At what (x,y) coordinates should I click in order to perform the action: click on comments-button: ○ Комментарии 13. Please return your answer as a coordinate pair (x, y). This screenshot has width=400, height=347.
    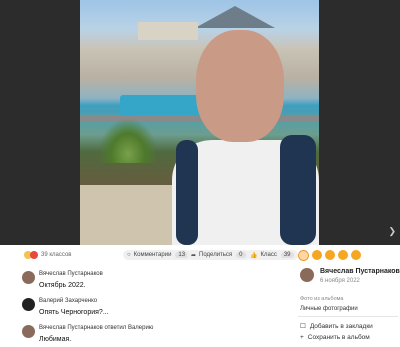
    Looking at the image, I should click on (158, 255).